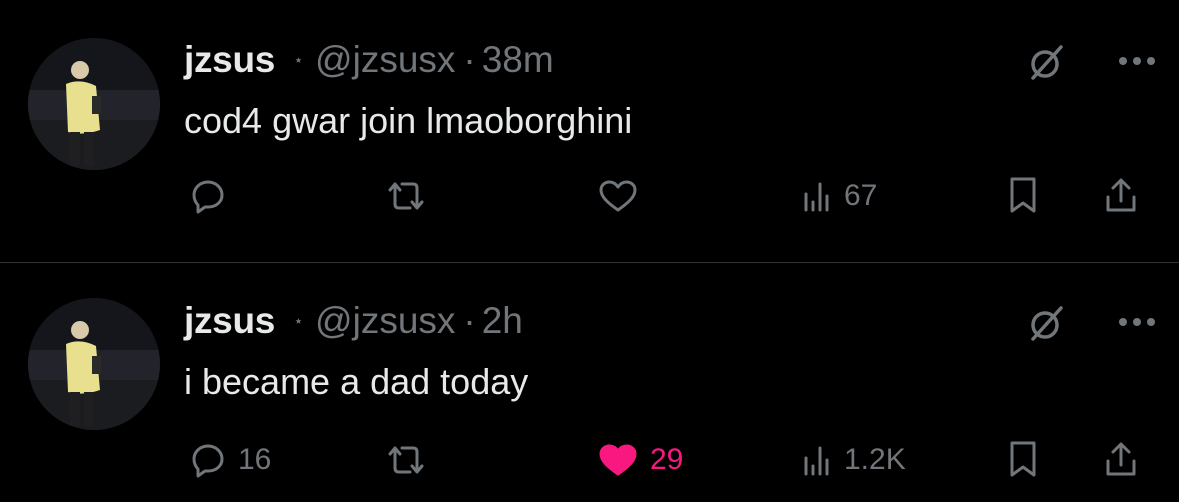 The image size is (1179, 502). What do you see at coordinates (356, 381) in the screenshot?
I see `tweet-text: i became a dad today` at bounding box center [356, 381].